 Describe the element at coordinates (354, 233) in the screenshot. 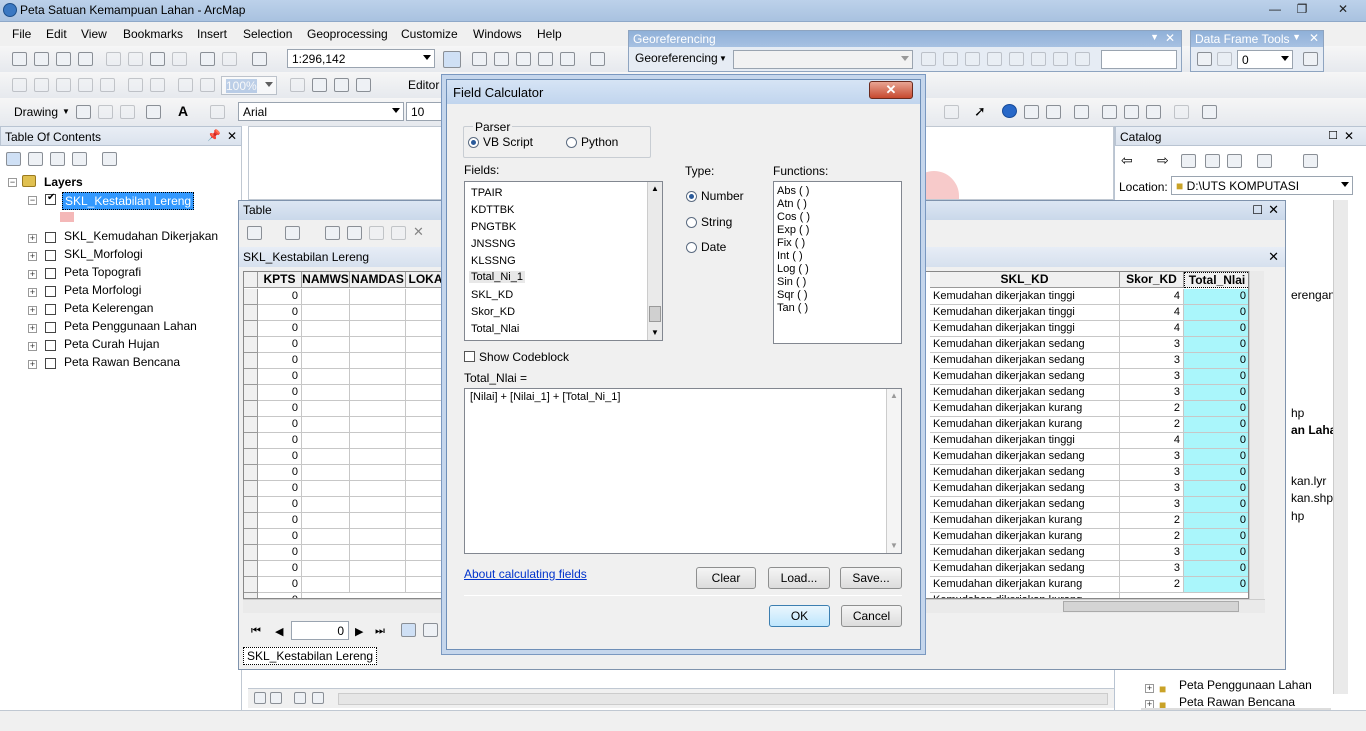

I see `switch-selection-icon` at that location.